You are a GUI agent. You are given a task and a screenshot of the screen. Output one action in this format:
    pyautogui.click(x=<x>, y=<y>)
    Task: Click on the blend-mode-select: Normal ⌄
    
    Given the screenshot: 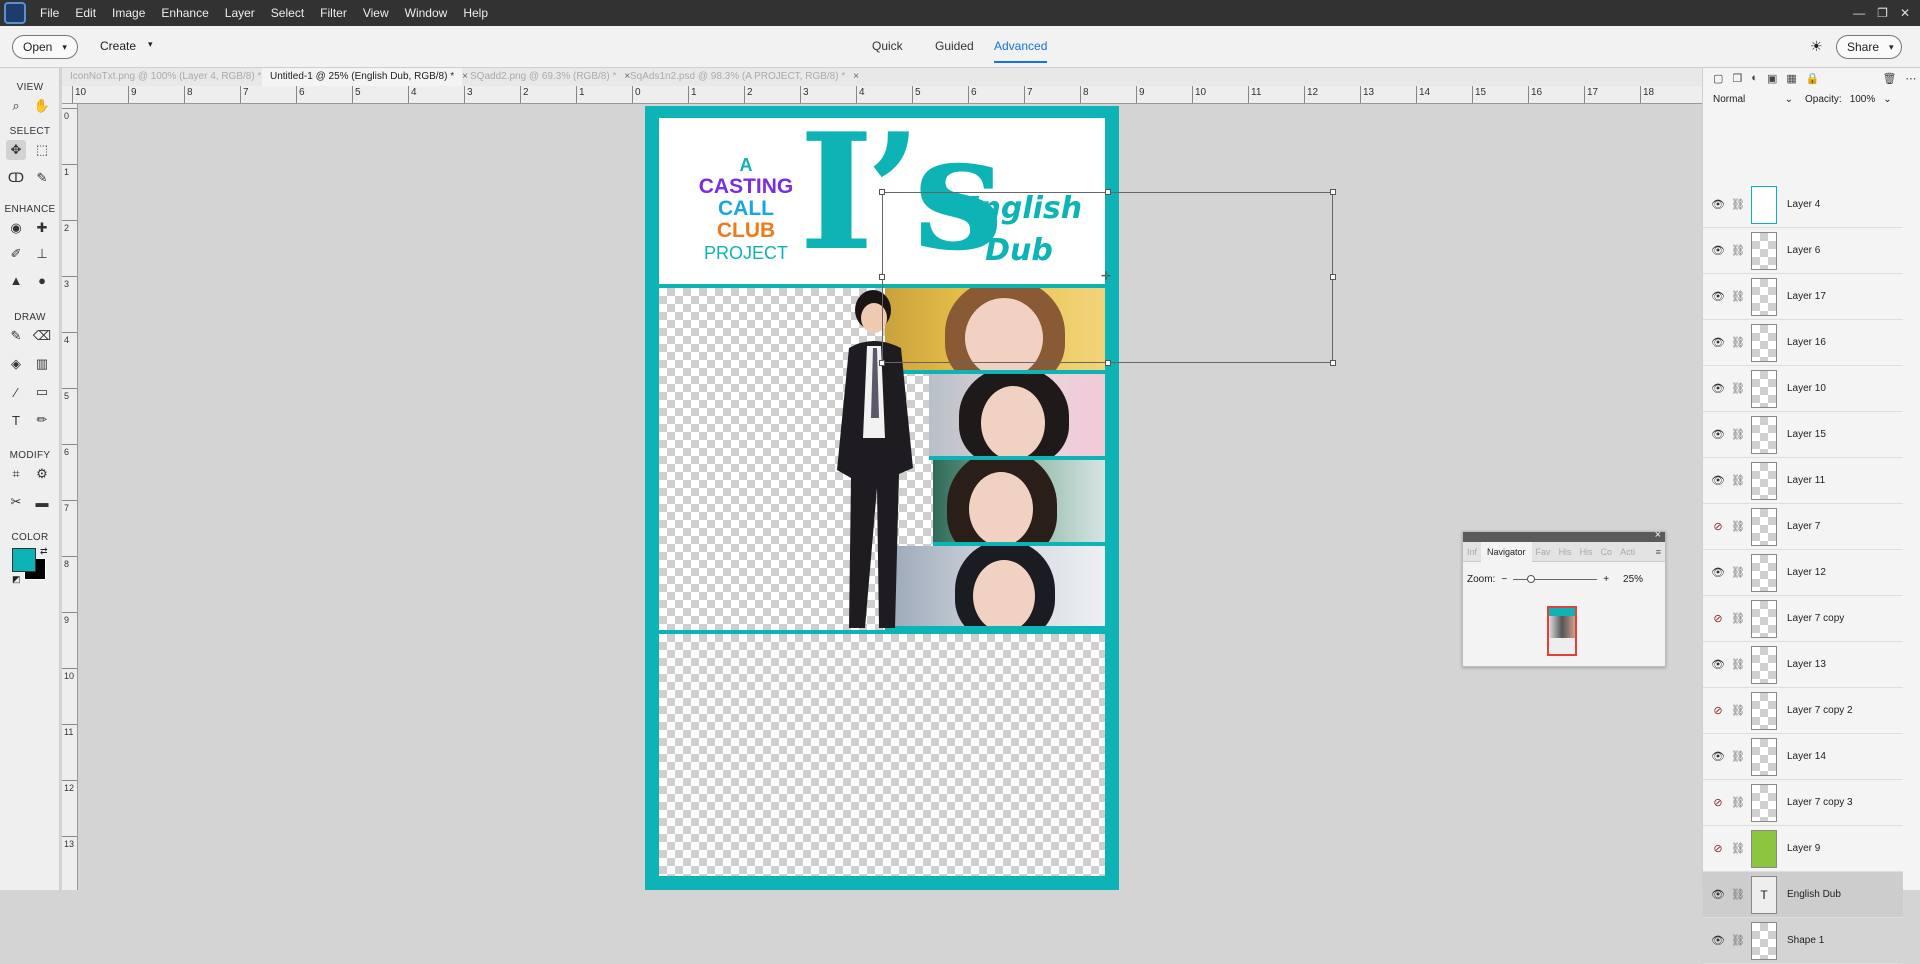 What is the action you would take?
    pyautogui.click(x=1753, y=99)
    